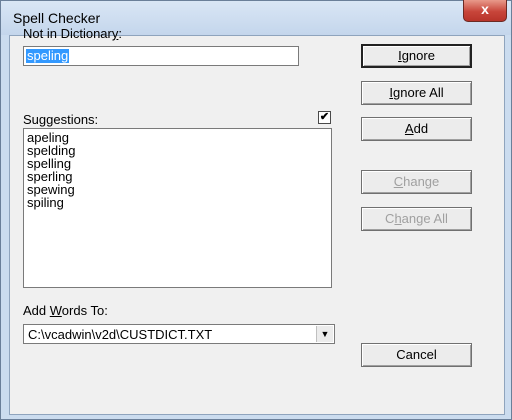 The height and width of the screenshot is (420, 512). I want to click on list-item: spewing, so click(179, 189).